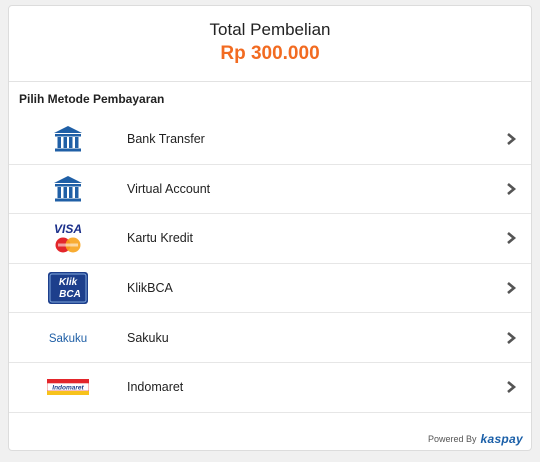 The width and height of the screenshot is (540, 462). I want to click on total-title: Total Pembelian, so click(270, 29).